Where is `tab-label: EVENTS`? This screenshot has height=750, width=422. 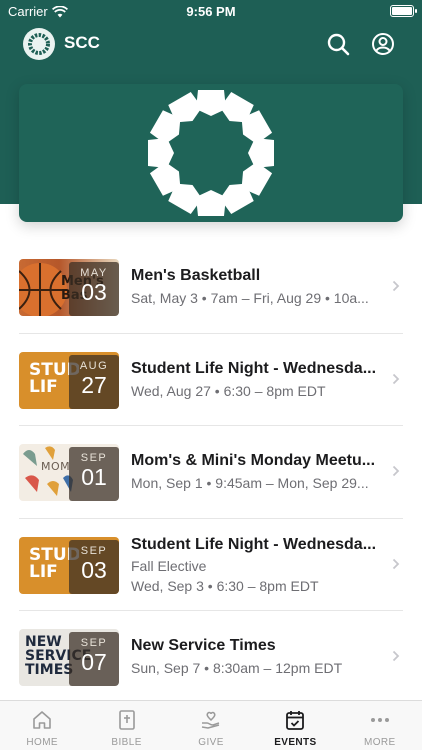
tab-label: EVENTS is located at coordinates (295, 742).